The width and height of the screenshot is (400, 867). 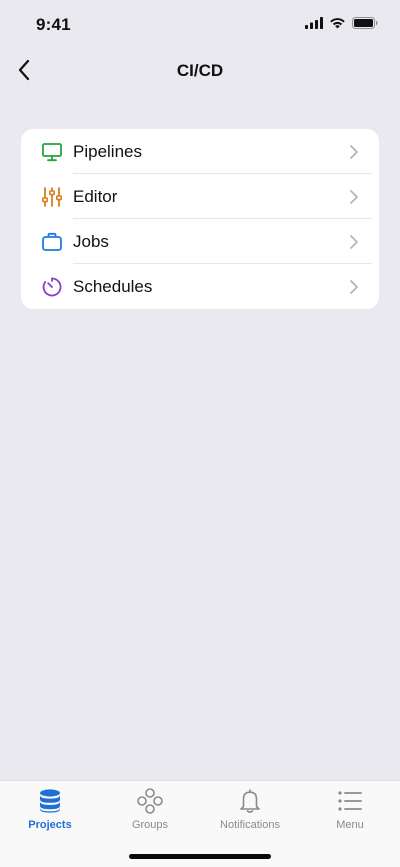 I want to click on tab-menu: Menu, so click(x=350, y=811).